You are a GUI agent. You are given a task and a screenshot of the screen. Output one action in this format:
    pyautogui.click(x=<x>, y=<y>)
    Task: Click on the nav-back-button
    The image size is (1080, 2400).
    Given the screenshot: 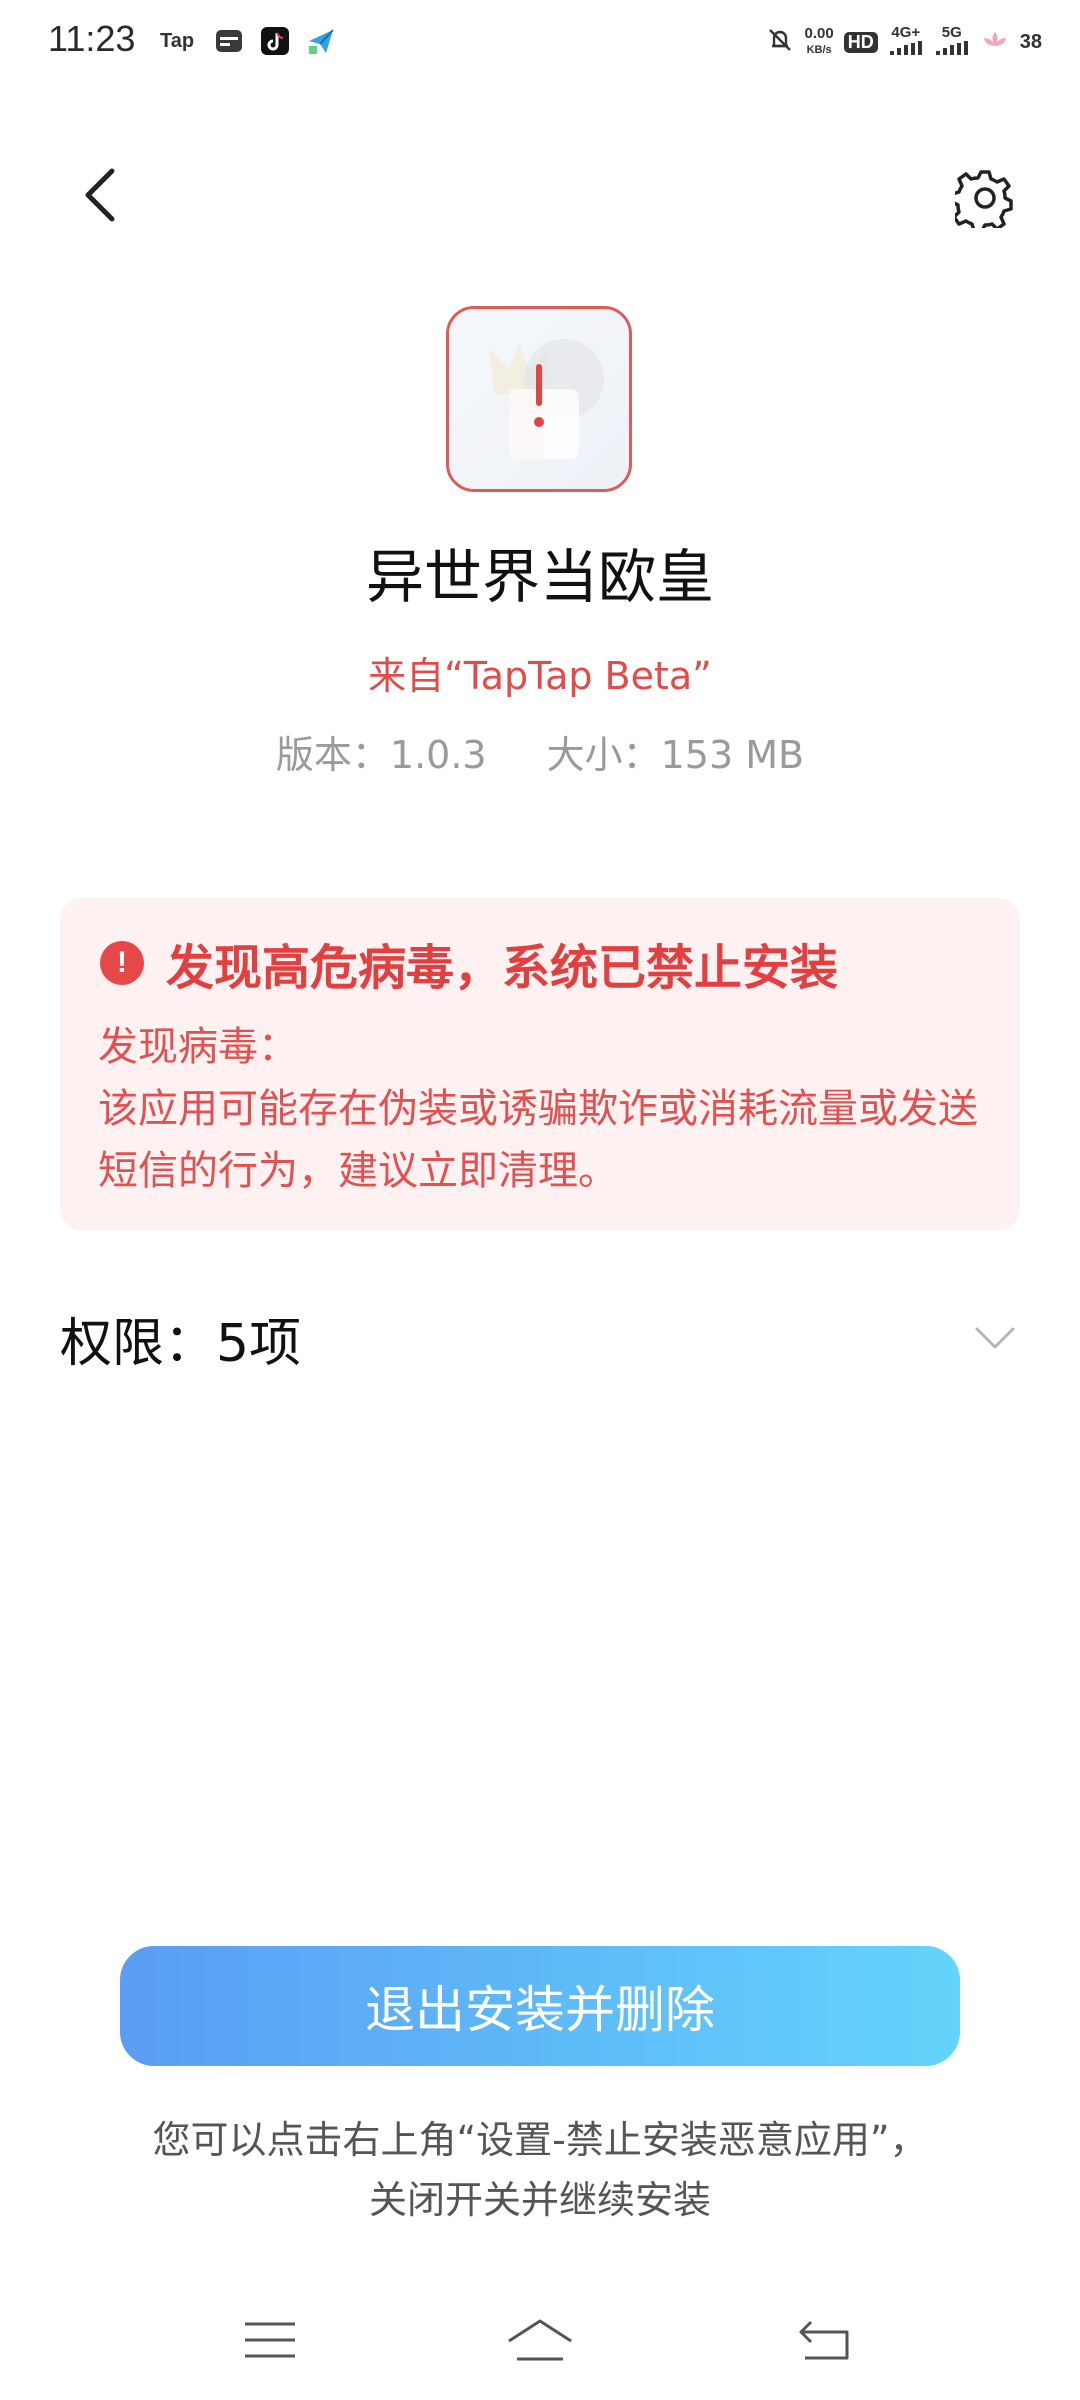 What is the action you would take?
    pyautogui.click(x=825, y=2340)
    